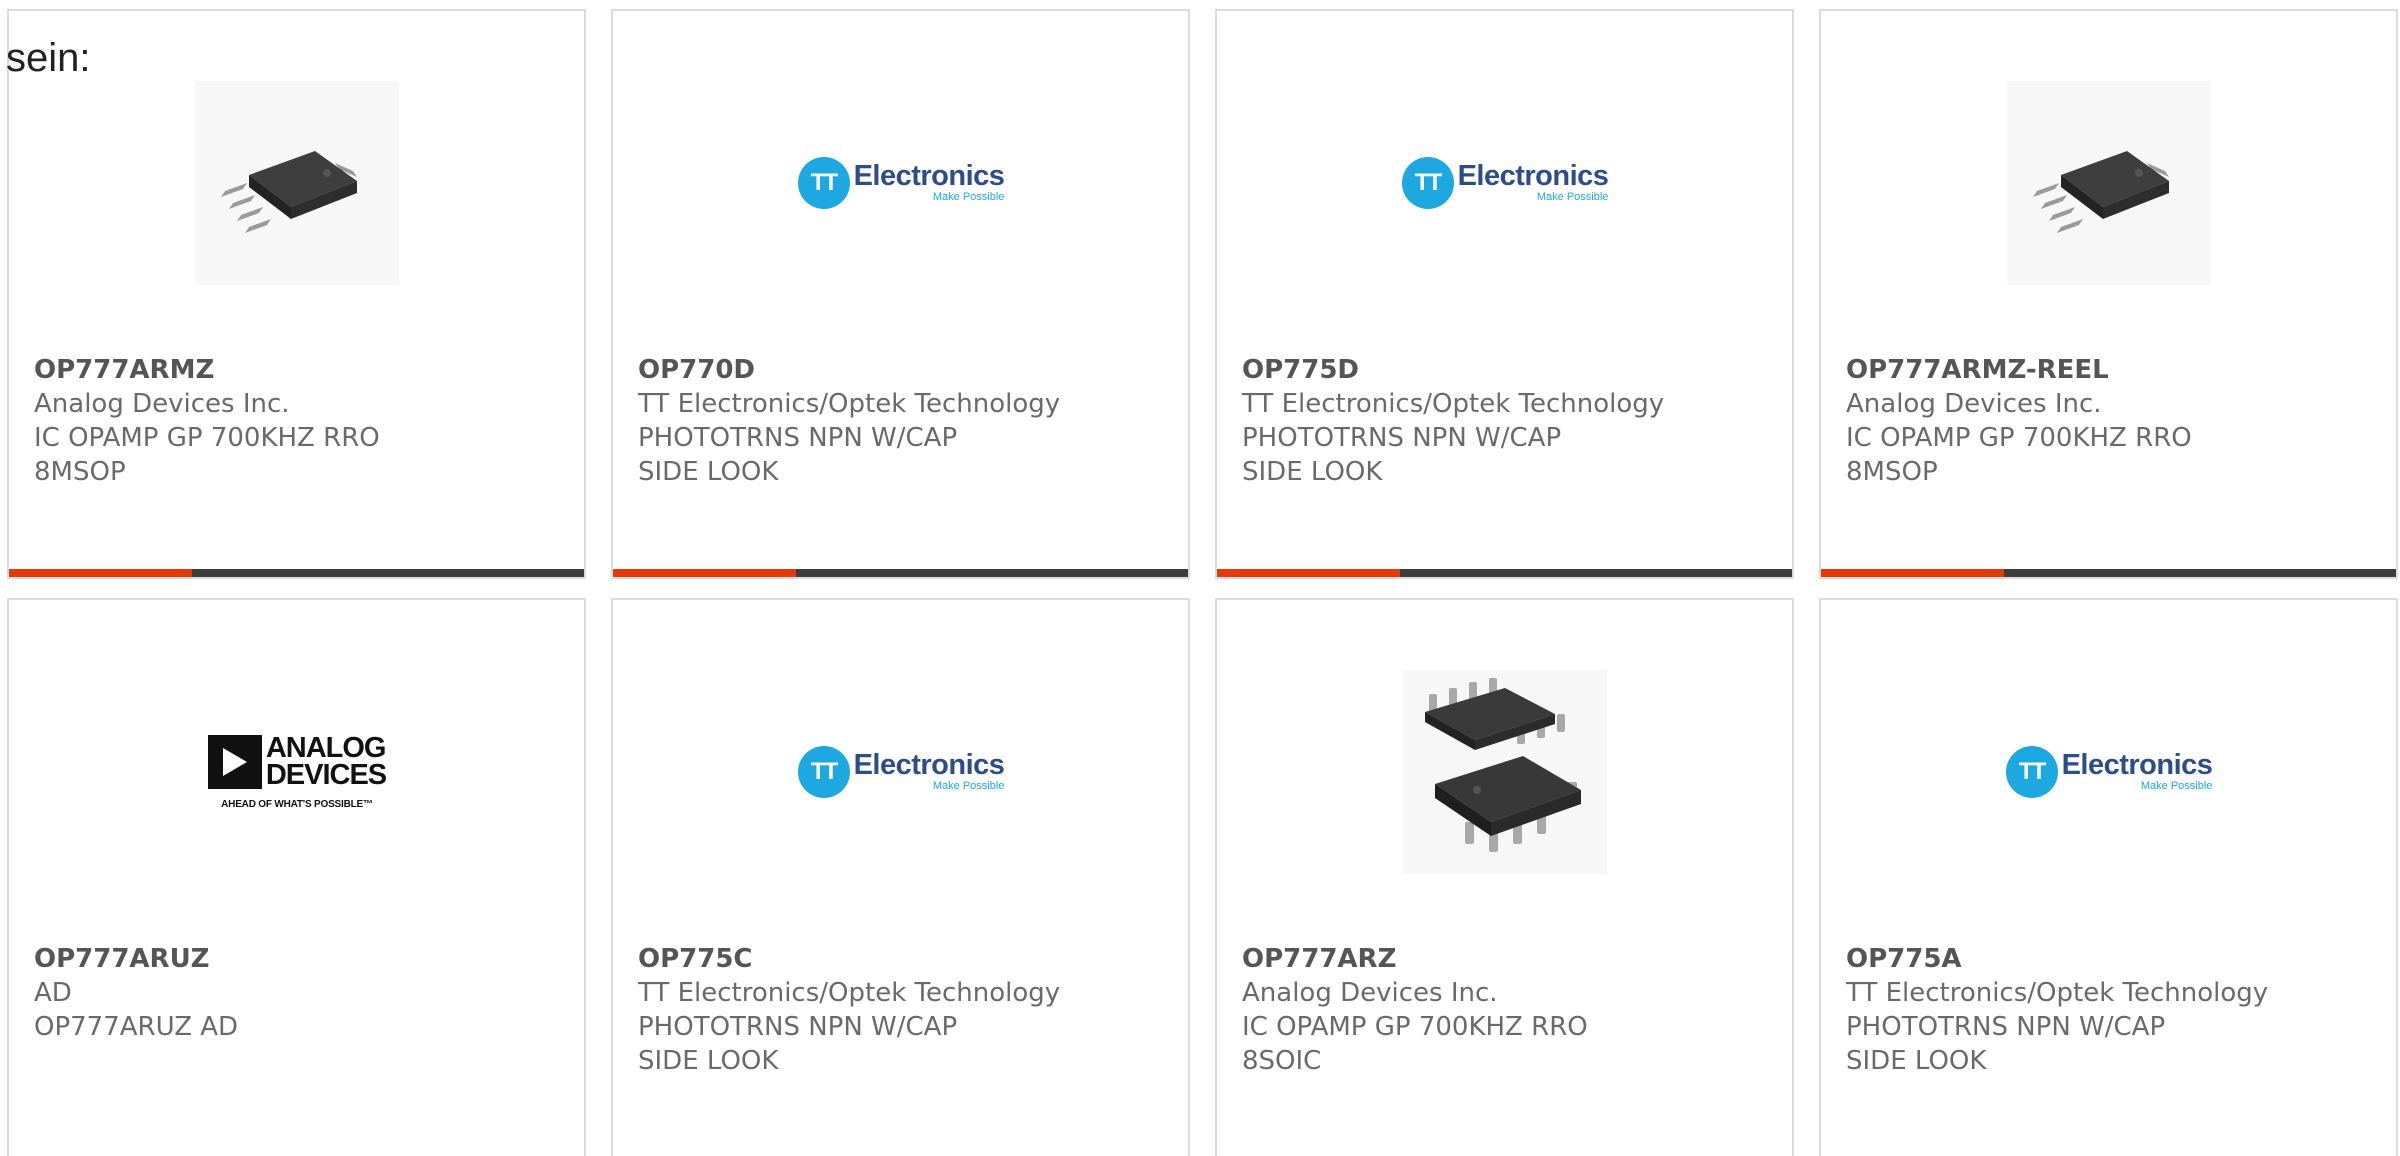 The image size is (2400, 1156). What do you see at coordinates (326, 747) in the screenshot?
I see `ad-logo-line1: ANALOG` at bounding box center [326, 747].